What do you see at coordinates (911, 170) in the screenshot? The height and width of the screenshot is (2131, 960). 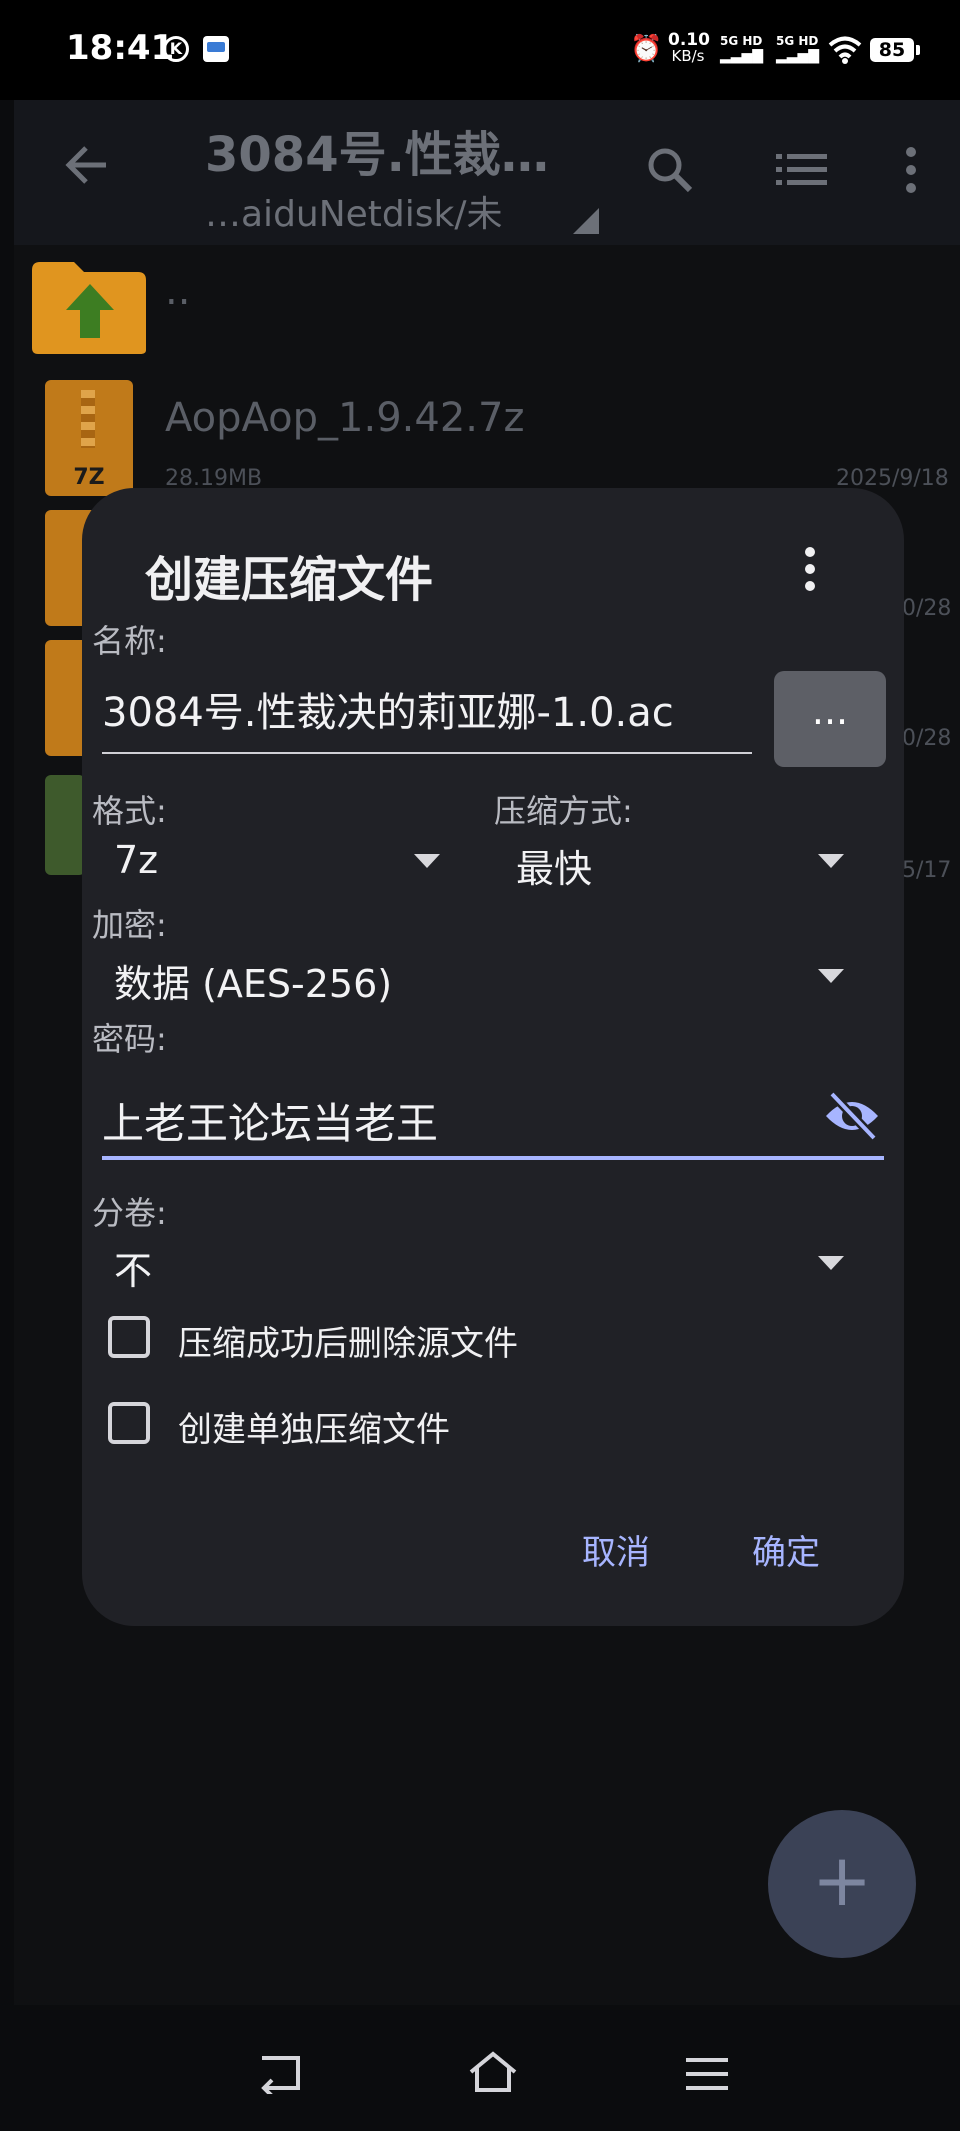 I see `overflow-menu-icon` at bounding box center [911, 170].